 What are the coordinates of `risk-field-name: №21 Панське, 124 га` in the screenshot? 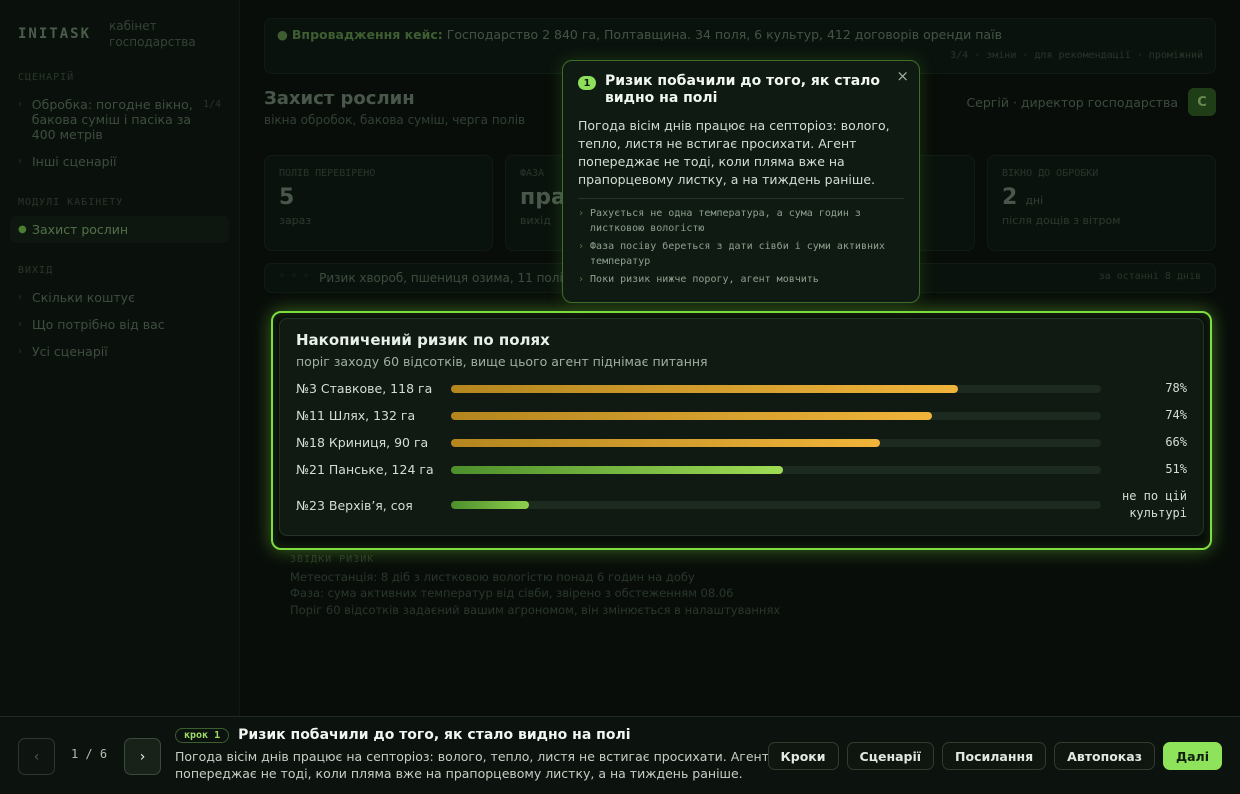 It's located at (365, 469).